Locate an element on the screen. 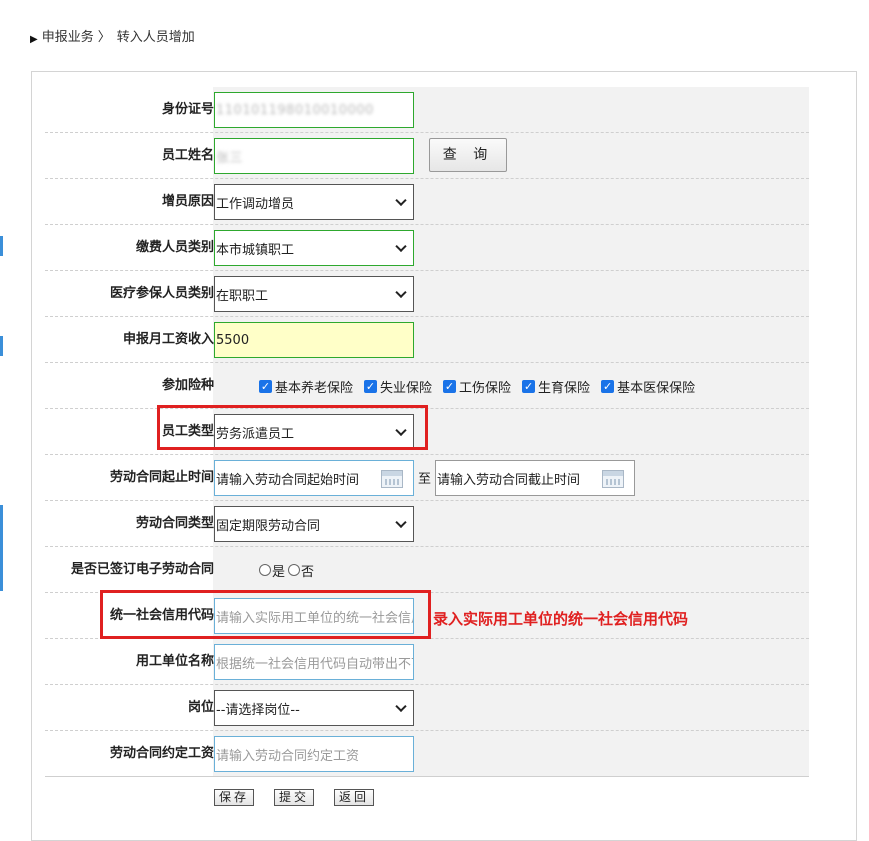 This screenshot has height=841, width=869. checkbox-injury: ✓ 工伤保险 is located at coordinates (477, 386).